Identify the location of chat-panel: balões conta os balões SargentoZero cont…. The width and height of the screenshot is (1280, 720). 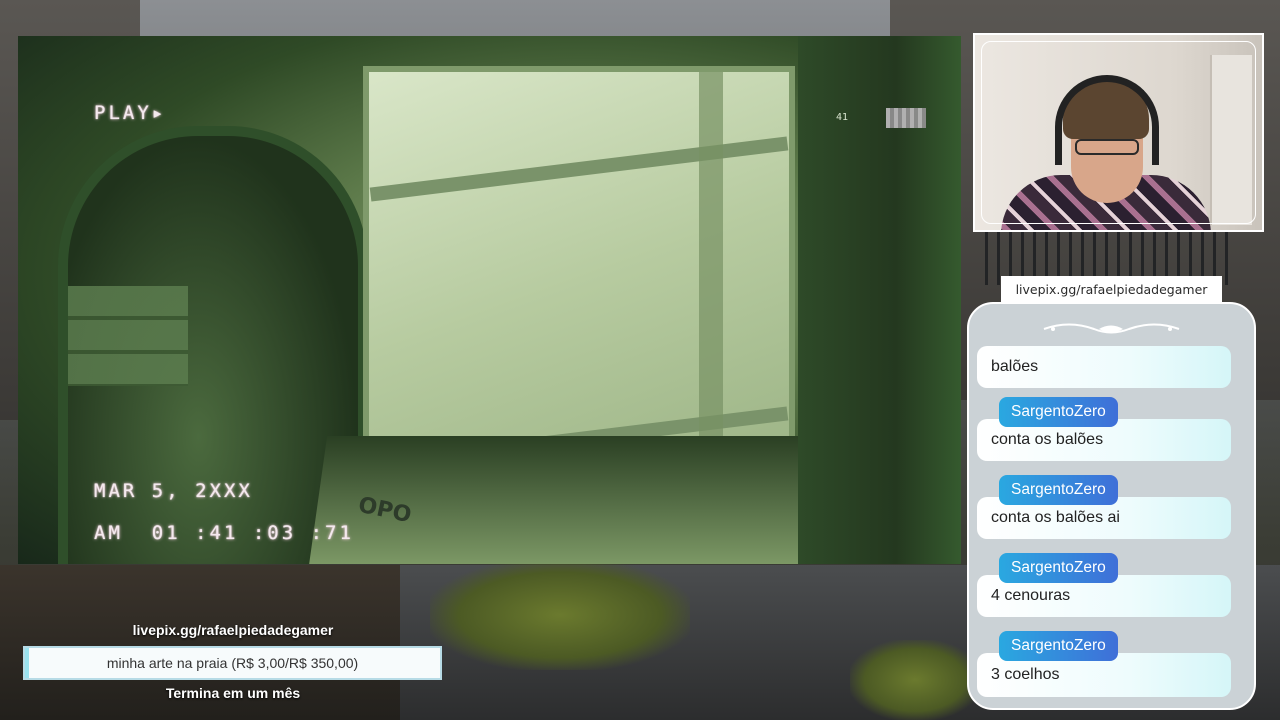
(1111, 506).